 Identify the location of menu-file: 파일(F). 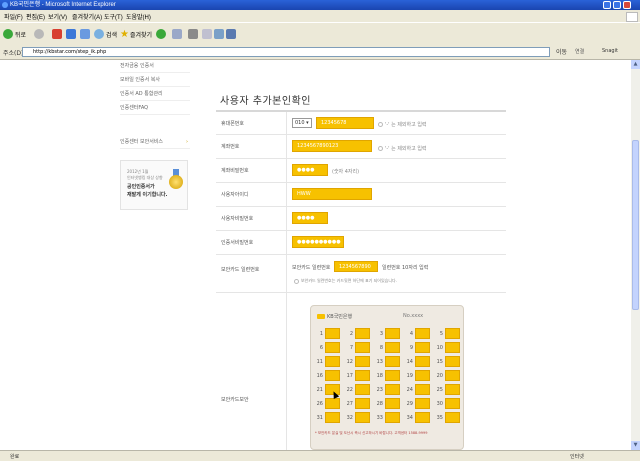
(13, 16).